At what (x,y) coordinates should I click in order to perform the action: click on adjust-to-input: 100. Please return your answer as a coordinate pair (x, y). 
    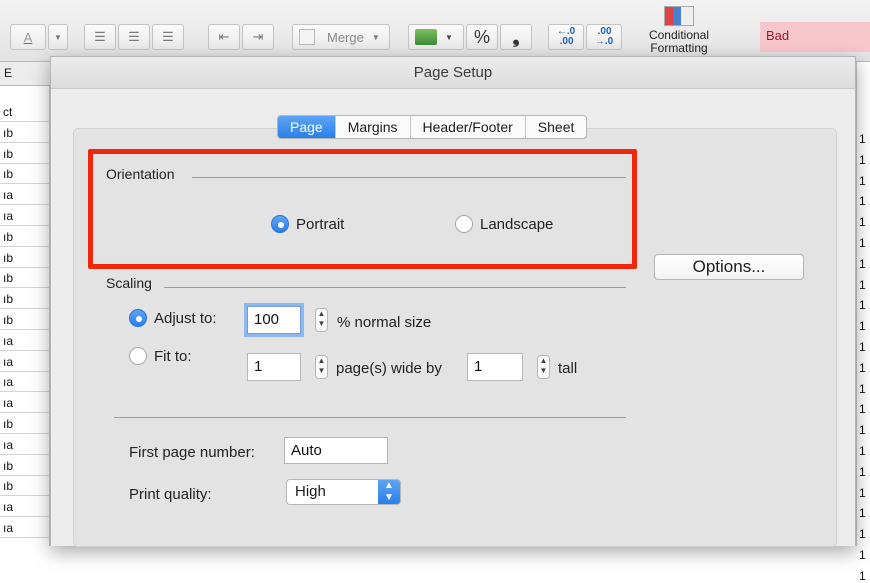
    Looking at the image, I should click on (274, 320).